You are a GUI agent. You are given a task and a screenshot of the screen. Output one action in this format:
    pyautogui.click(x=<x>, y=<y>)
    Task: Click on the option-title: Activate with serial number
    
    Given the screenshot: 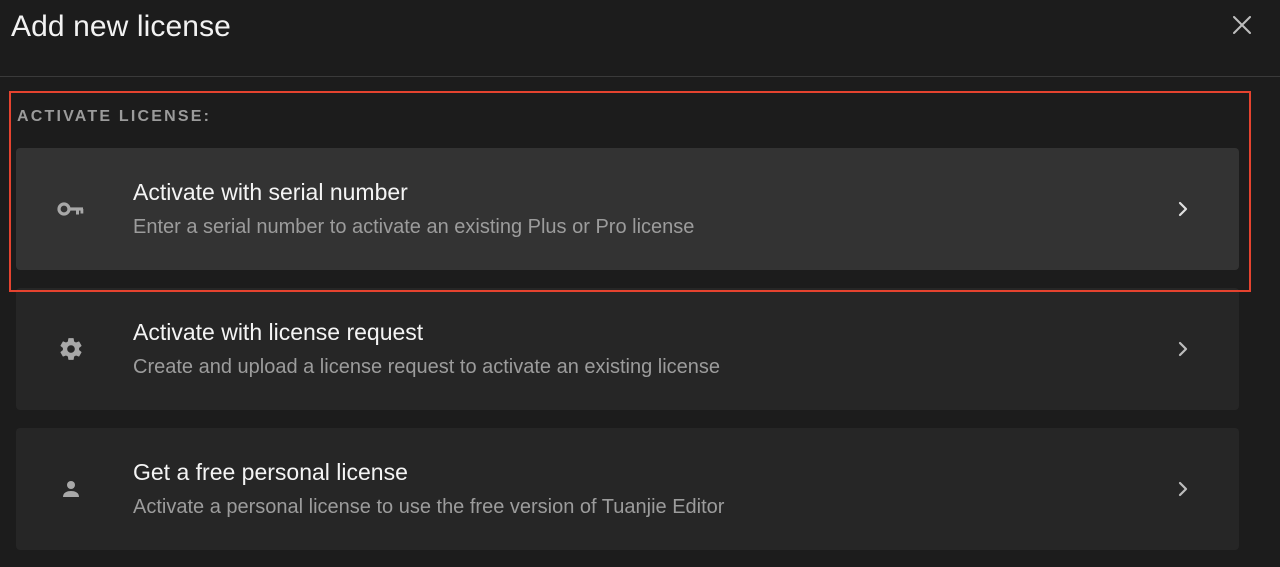 What is the action you would take?
    pyautogui.click(x=270, y=192)
    